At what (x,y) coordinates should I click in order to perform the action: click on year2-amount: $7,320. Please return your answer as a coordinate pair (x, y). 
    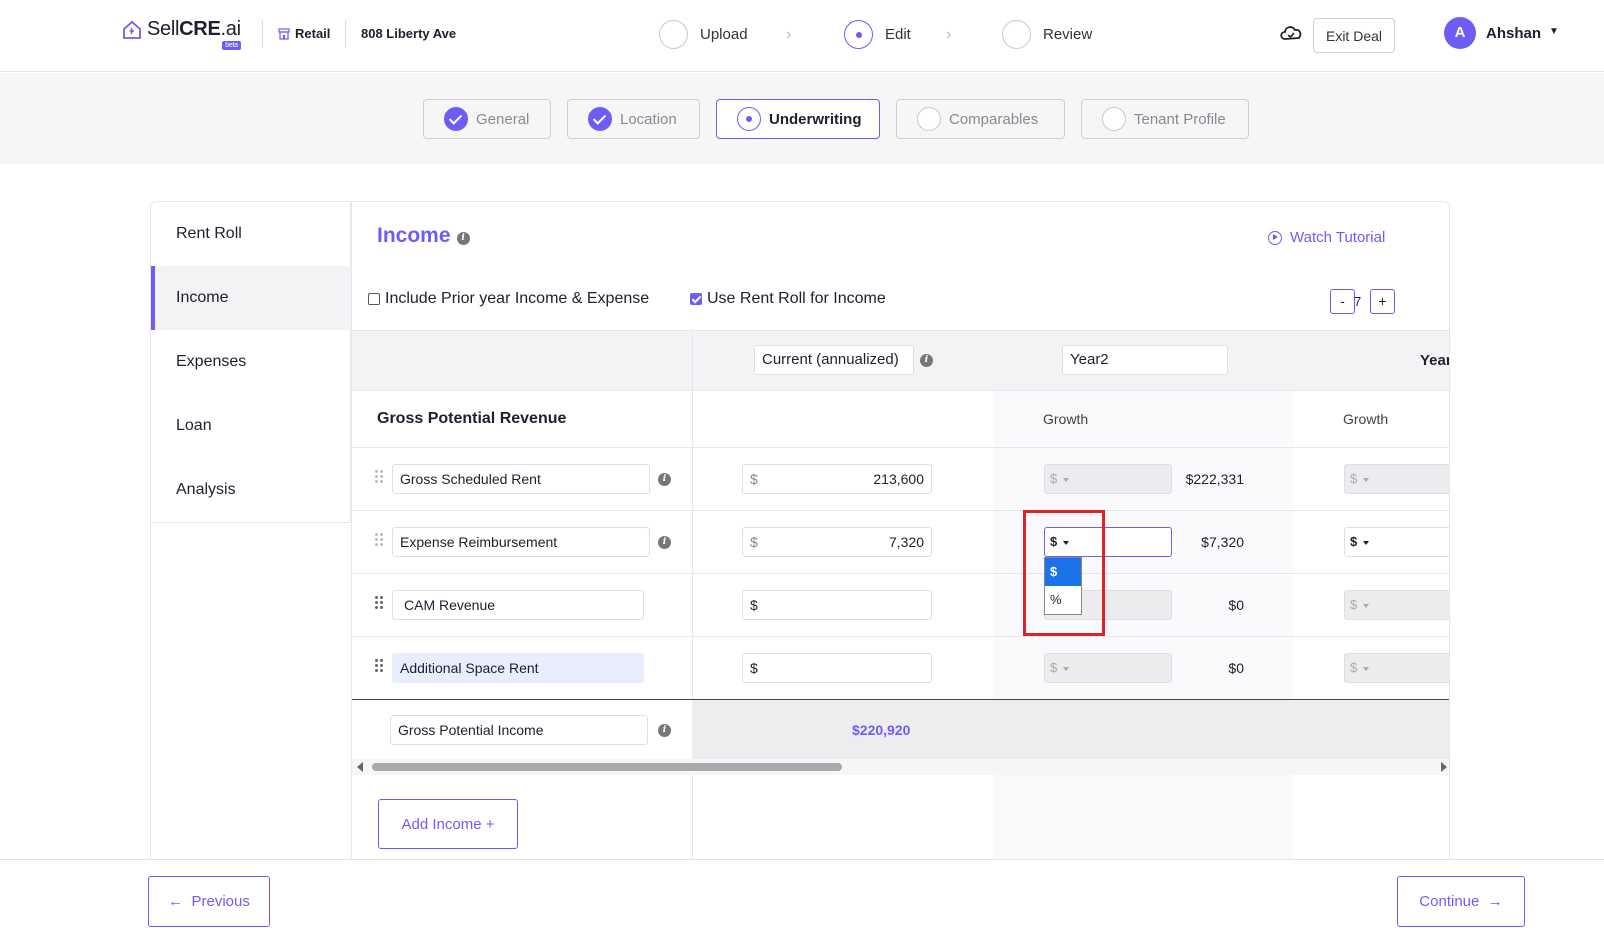
    Looking at the image, I should click on (1222, 542).